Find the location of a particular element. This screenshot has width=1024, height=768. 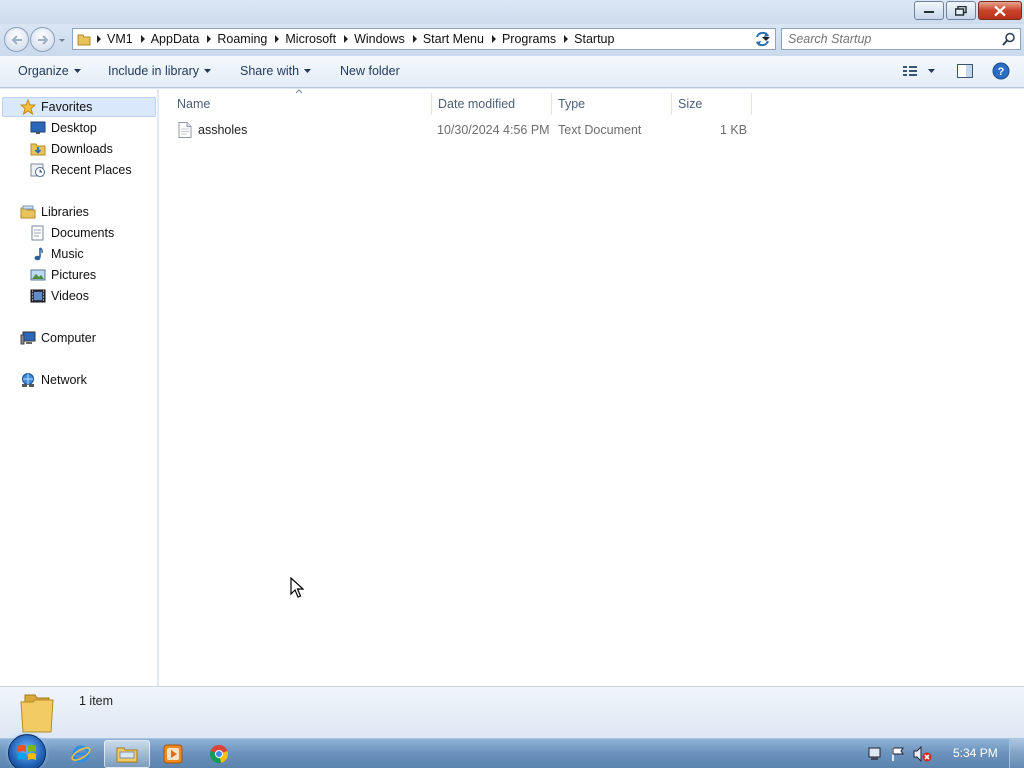

file-size: 1 KB is located at coordinates (734, 130).